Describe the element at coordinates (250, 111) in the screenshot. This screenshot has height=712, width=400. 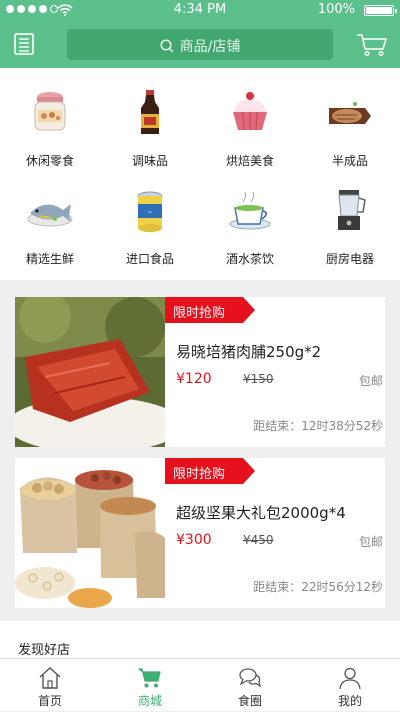
I see `cupcake-icon` at that location.